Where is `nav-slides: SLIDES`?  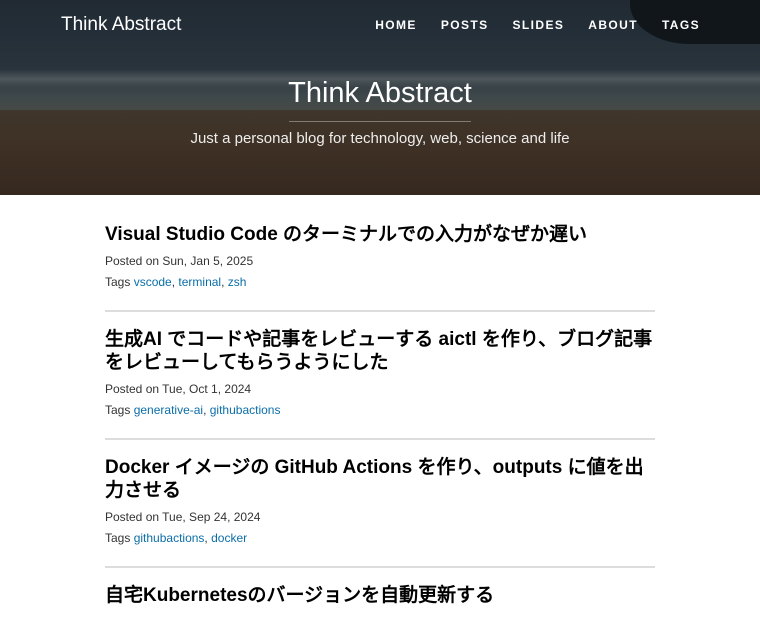
nav-slides: SLIDES is located at coordinates (539, 25).